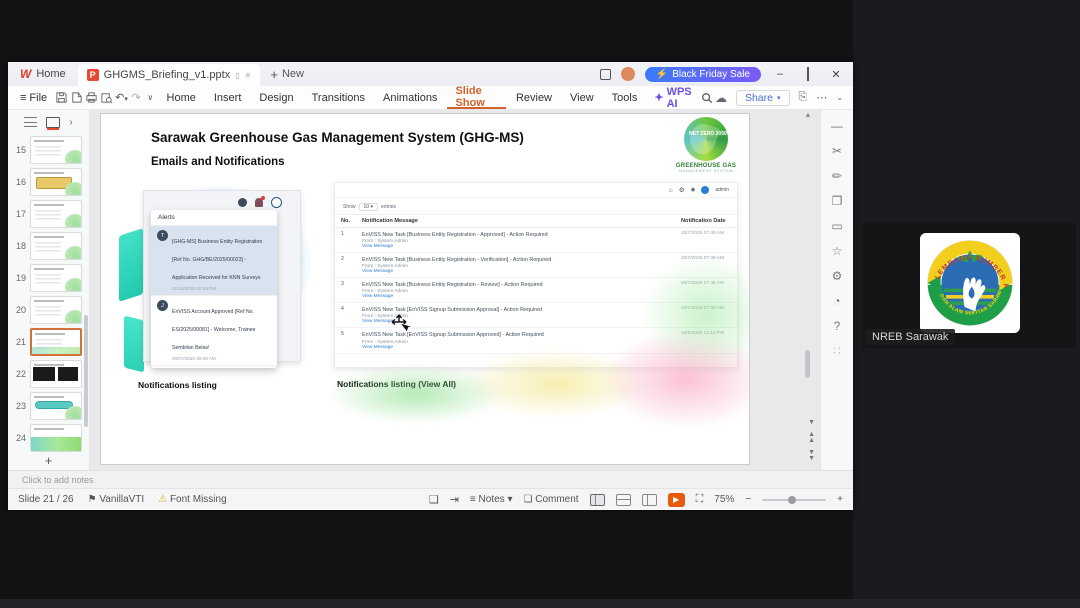 The width and height of the screenshot is (1080, 608). Describe the element at coordinates (121, 97) in the screenshot. I see `undo-icon: ↶▾` at that location.